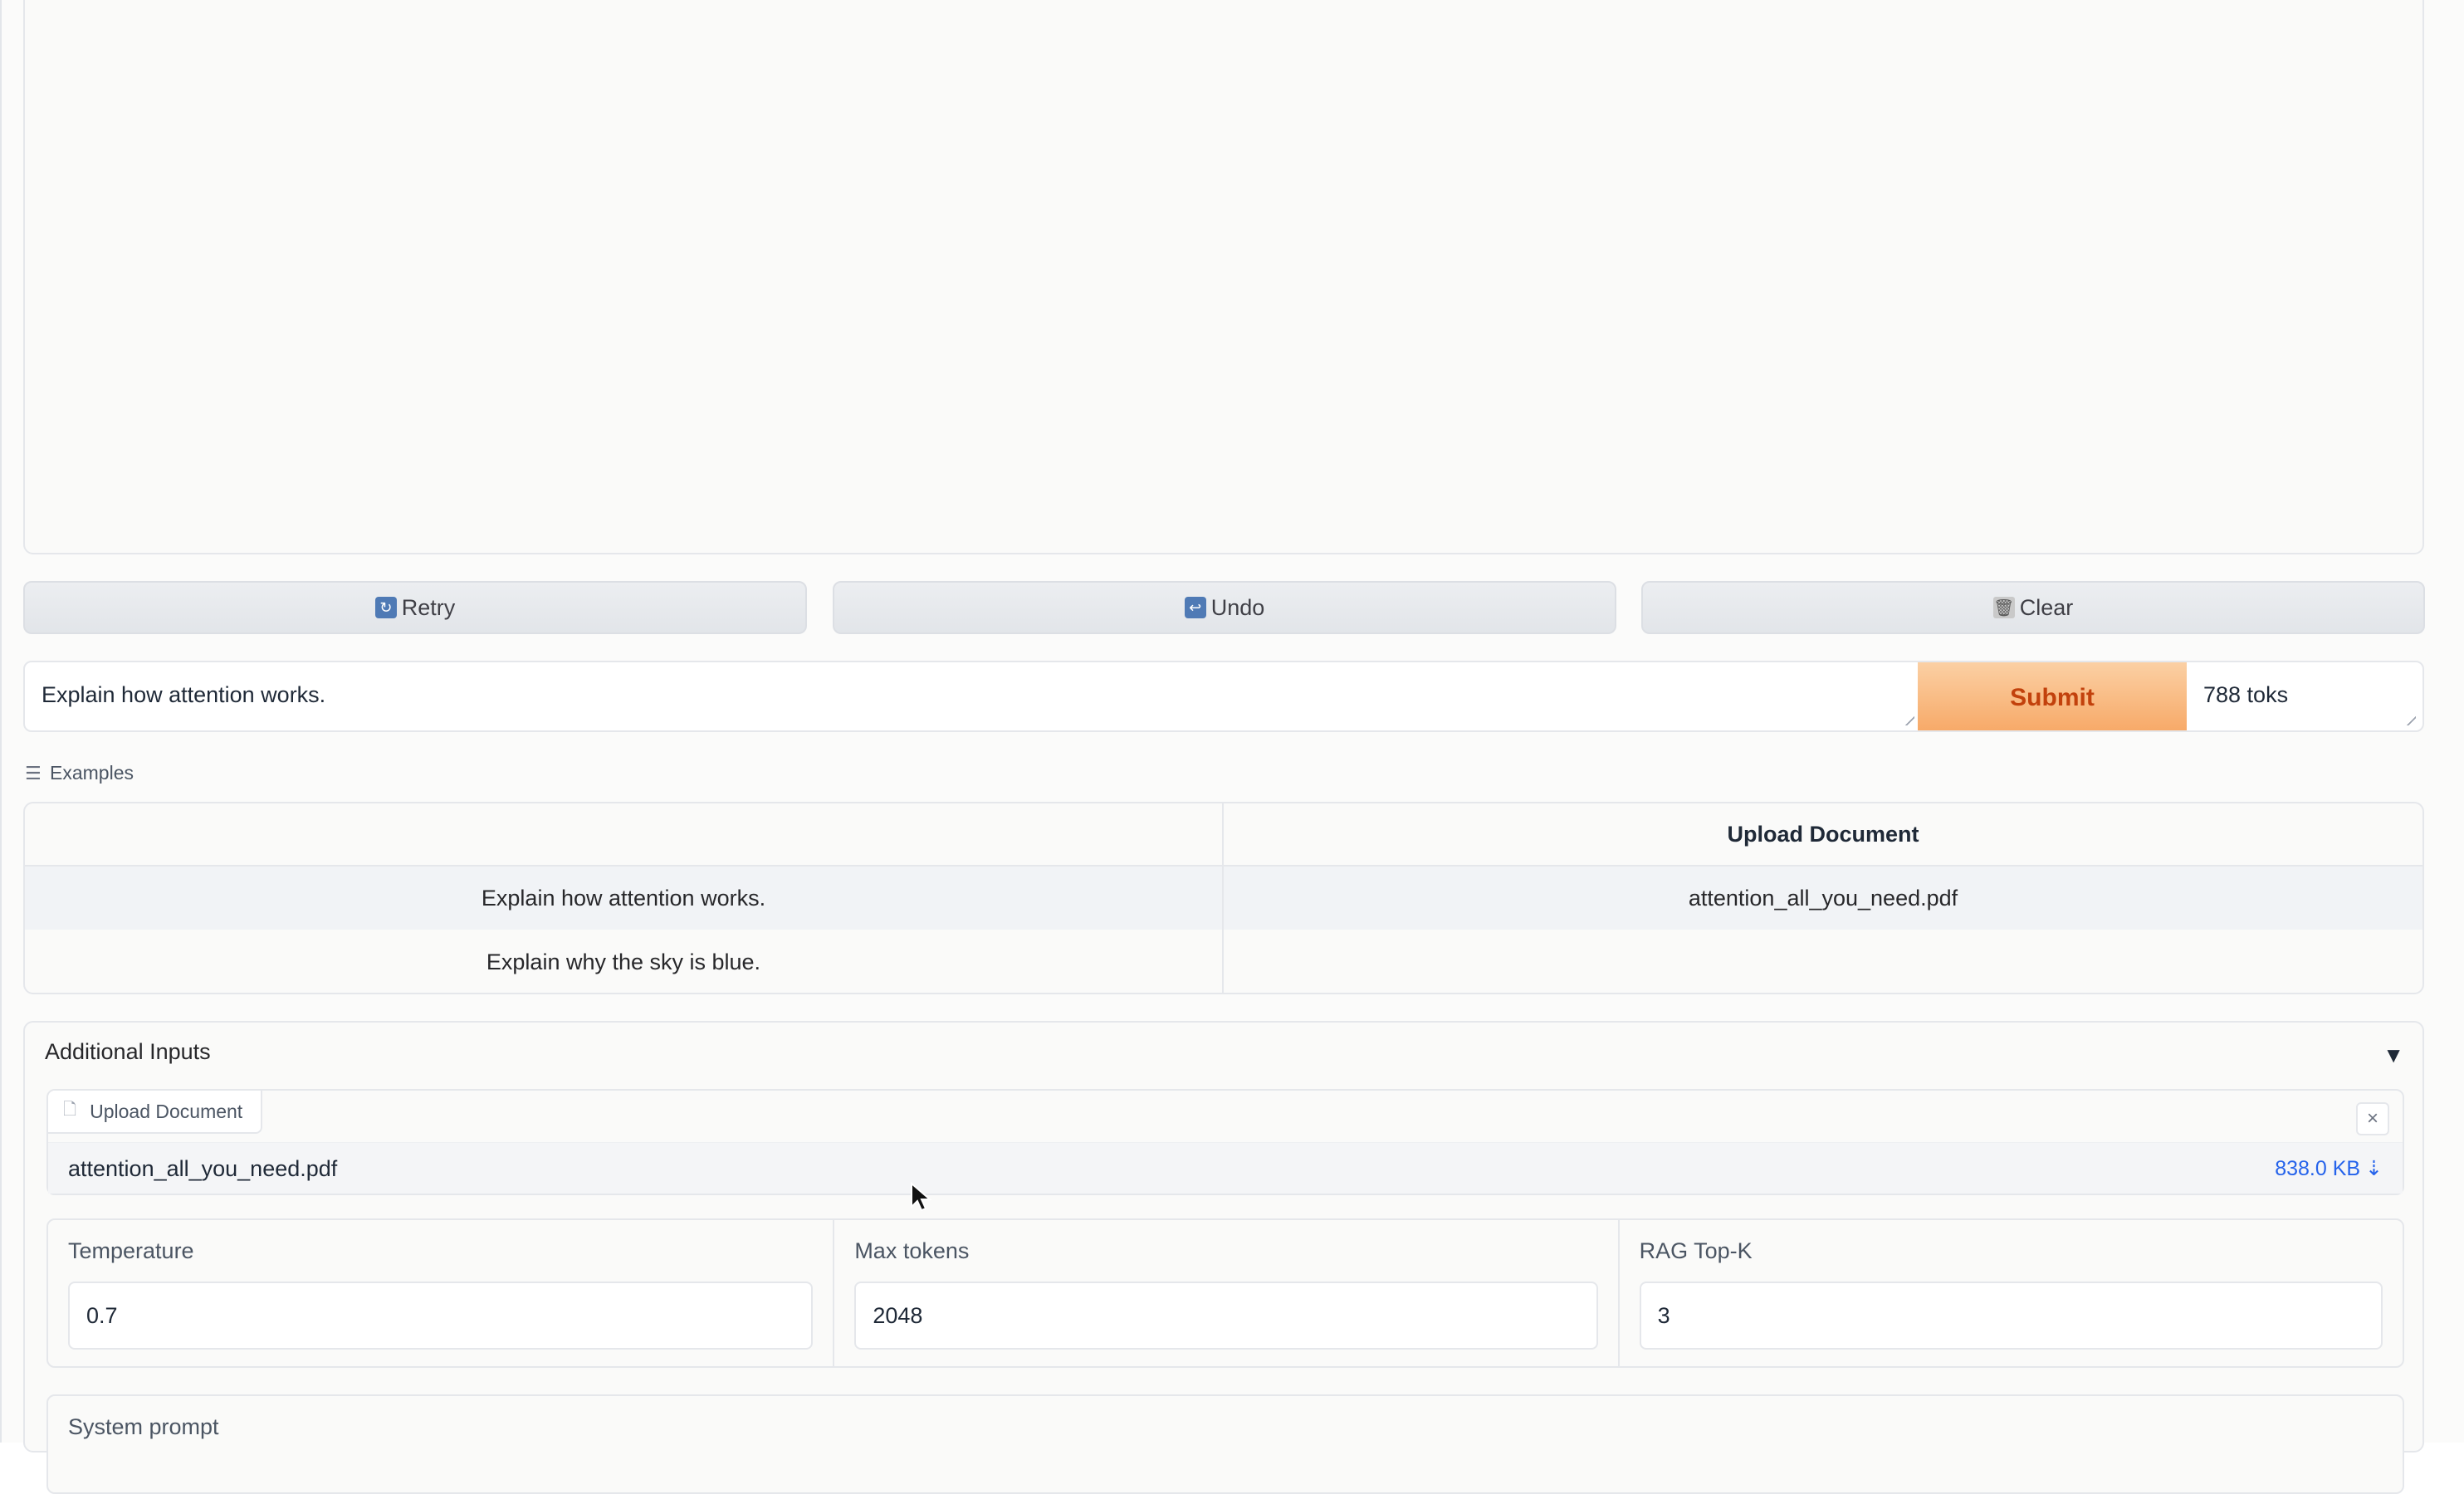  What do you see at coordinates (2004, 607) in the screenshot?
I see `trash-icon: 🗑` at bounding box center [2004, 607].